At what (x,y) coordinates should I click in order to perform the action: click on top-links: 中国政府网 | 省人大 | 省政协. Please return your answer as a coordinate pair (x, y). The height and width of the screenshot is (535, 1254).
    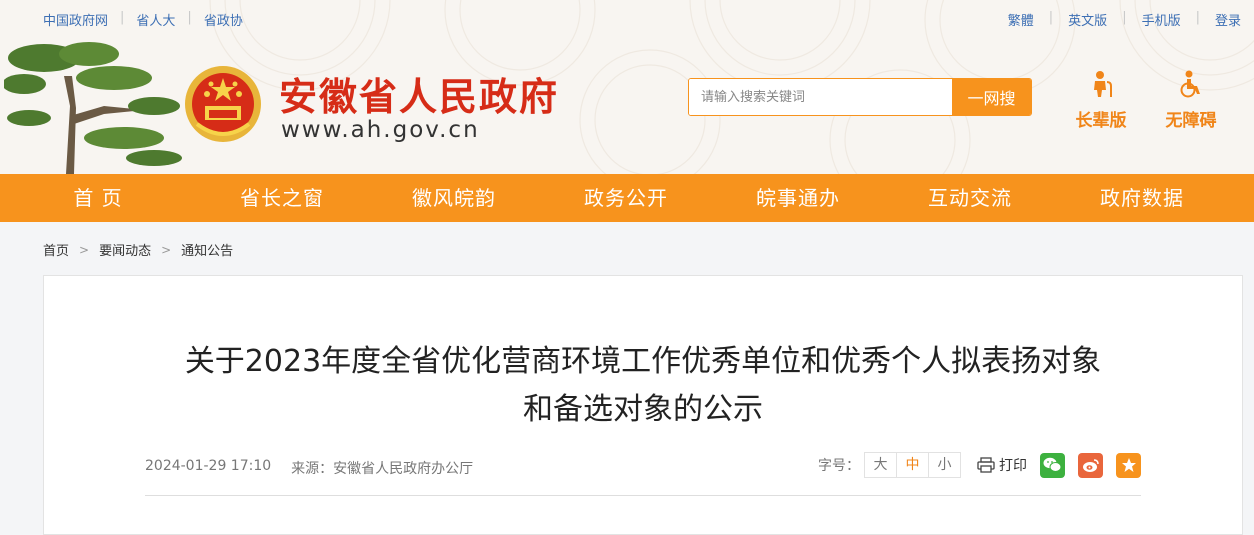
    Looking at the image, I should click on (143, 19).